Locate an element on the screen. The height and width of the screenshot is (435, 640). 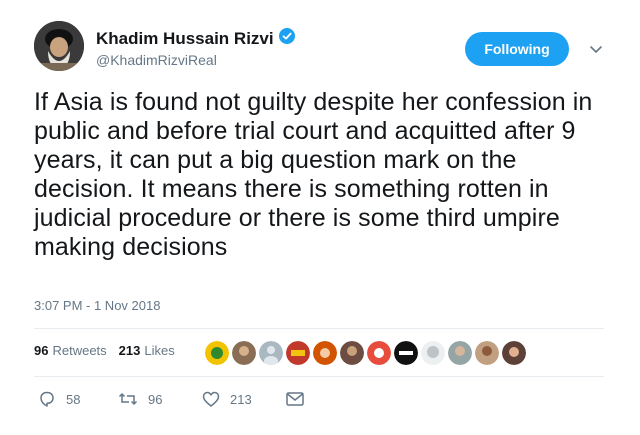
tweet-stats: 96 Retweets 213 Likes is located at coordinates (104, 350).